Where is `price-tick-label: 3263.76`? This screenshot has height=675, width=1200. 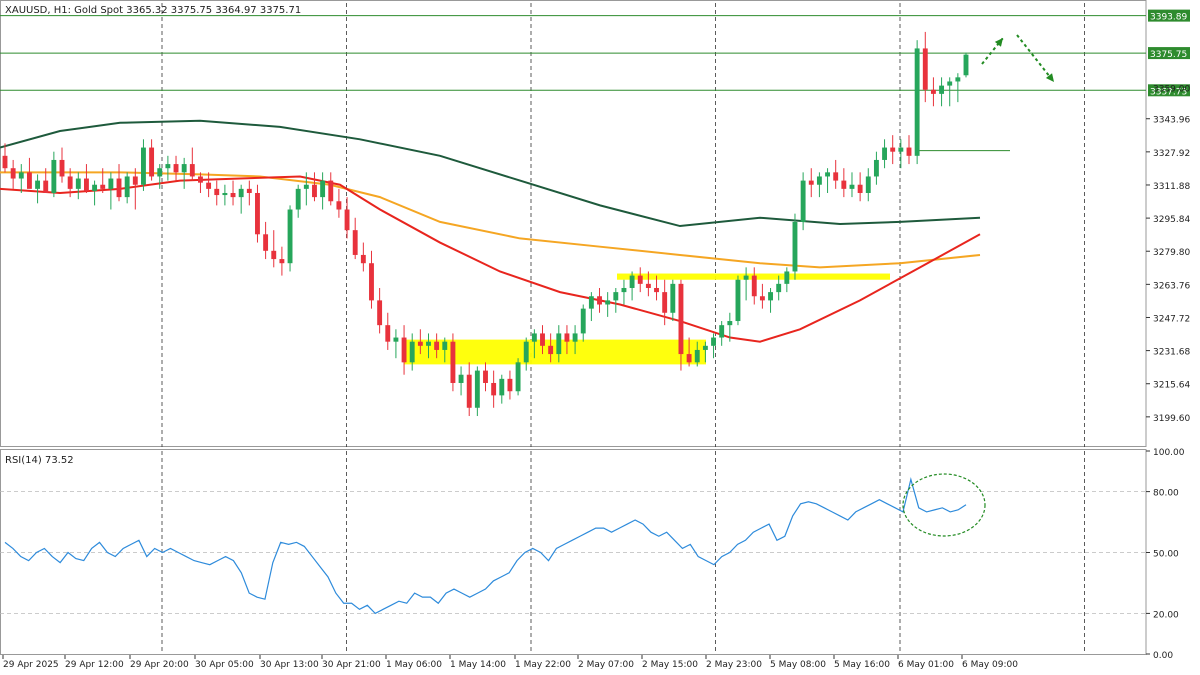
price-tick-label: 3263.76 is located at coordinates (1171, 286).